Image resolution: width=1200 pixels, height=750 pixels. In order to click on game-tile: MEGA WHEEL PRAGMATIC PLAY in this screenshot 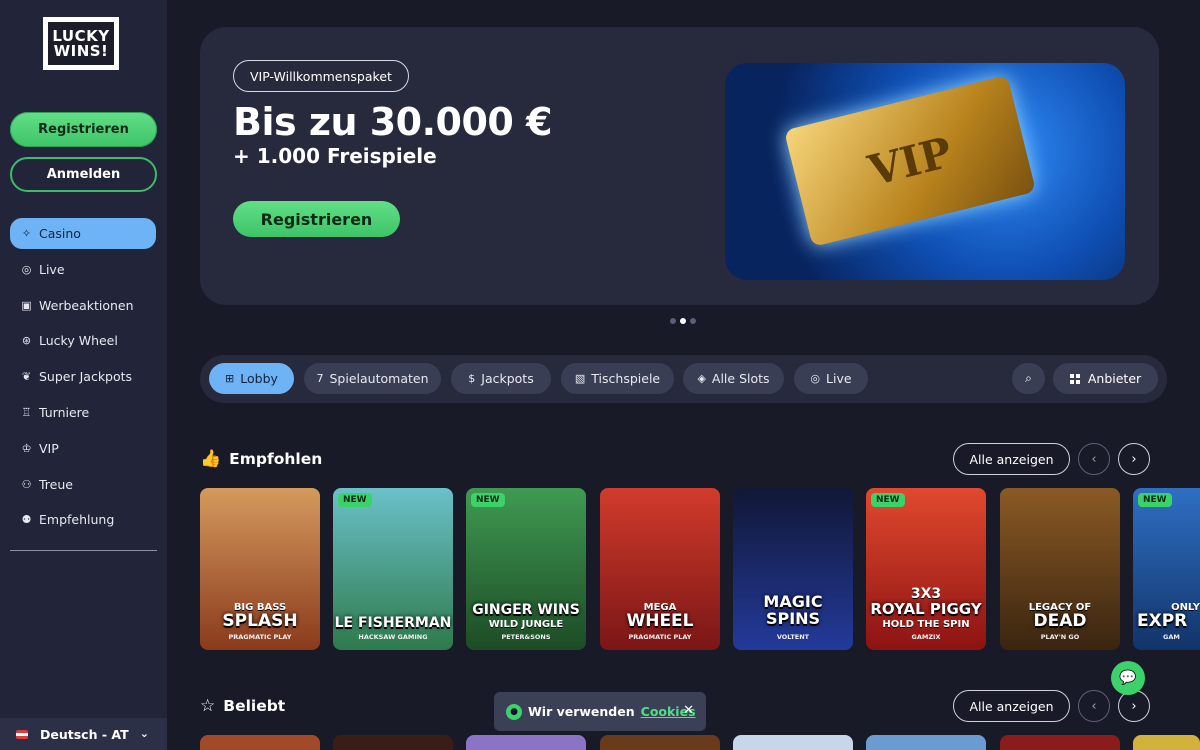, I will do `click(660, 569)`.